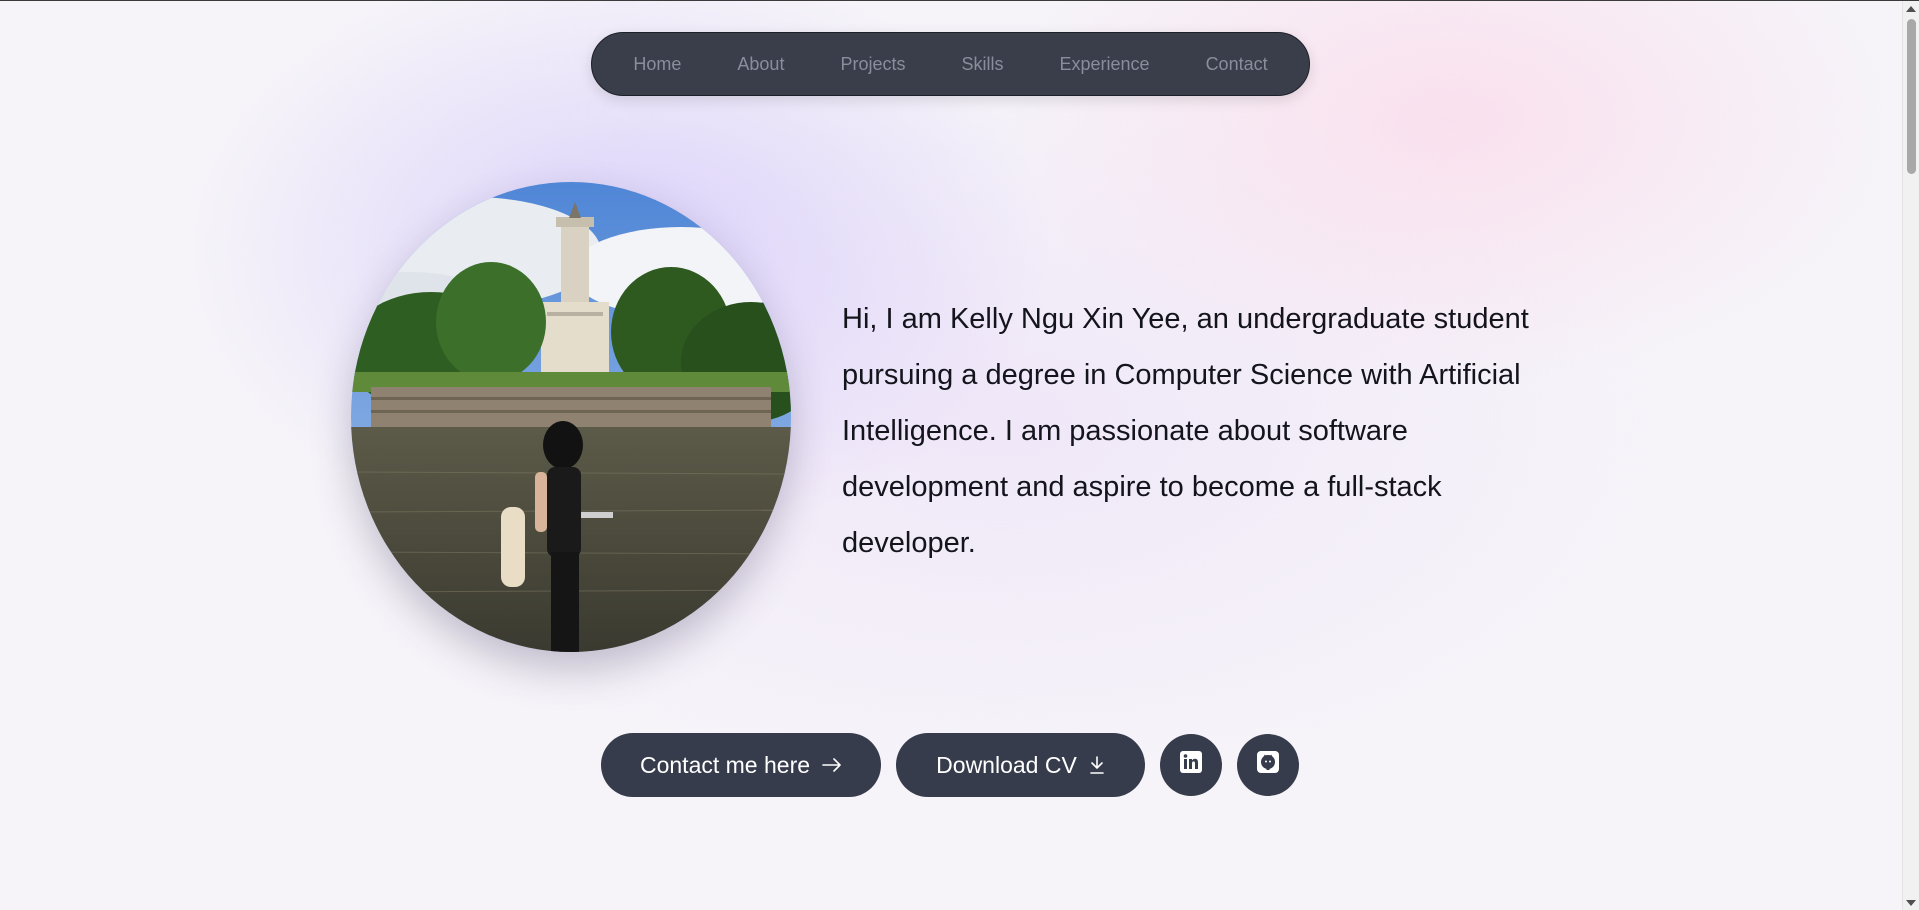 This screenshot has height=910, width=1919. I want to click on nav-projects: Projects, so click(872, 64).